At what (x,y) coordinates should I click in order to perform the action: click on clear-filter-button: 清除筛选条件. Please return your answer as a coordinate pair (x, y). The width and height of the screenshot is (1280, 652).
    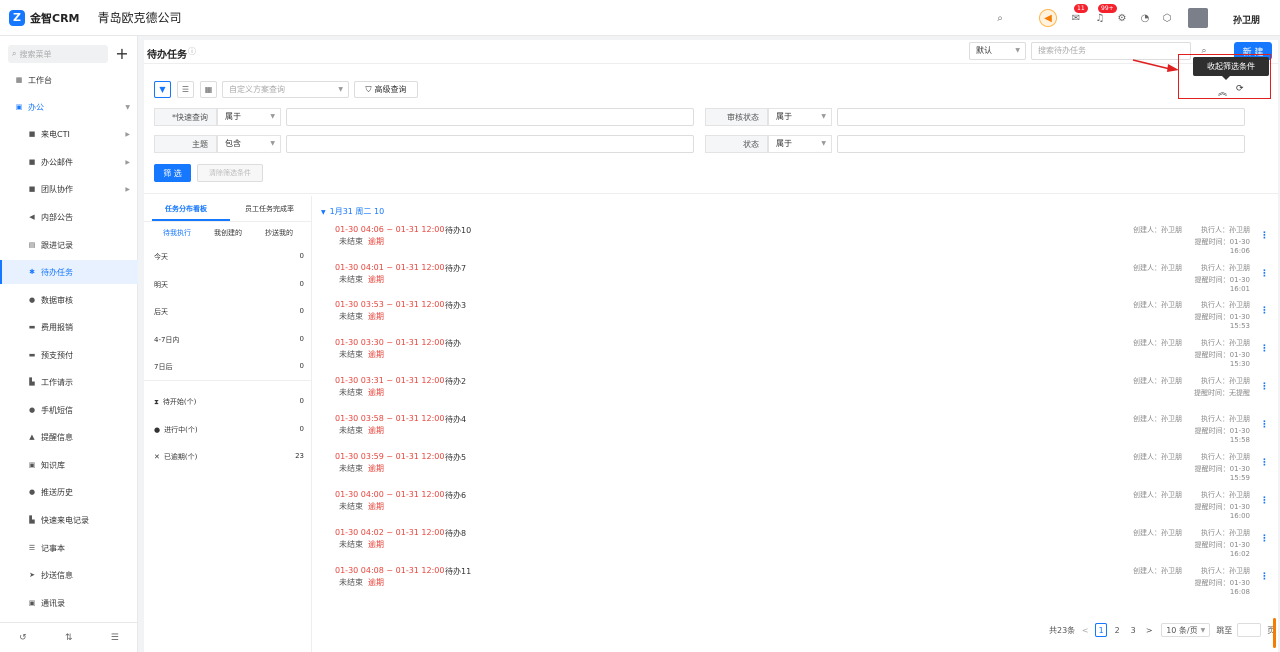
    Looking at the image, I should click on (230, 173).